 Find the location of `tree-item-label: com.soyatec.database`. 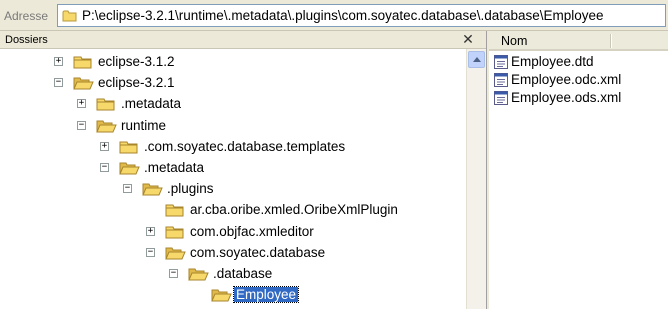

tree-item-label: com.soyatec.database is located at coordinates (258, 252).